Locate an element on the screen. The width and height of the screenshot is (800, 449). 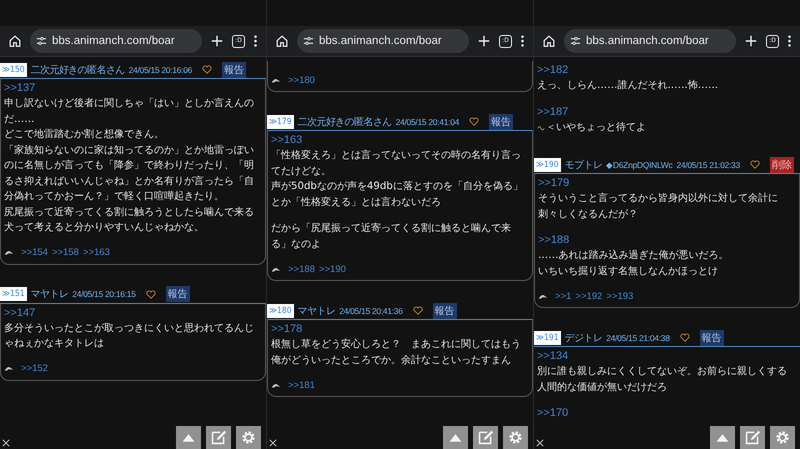
reply-link: >>181 is located at coordinates (301, 385).